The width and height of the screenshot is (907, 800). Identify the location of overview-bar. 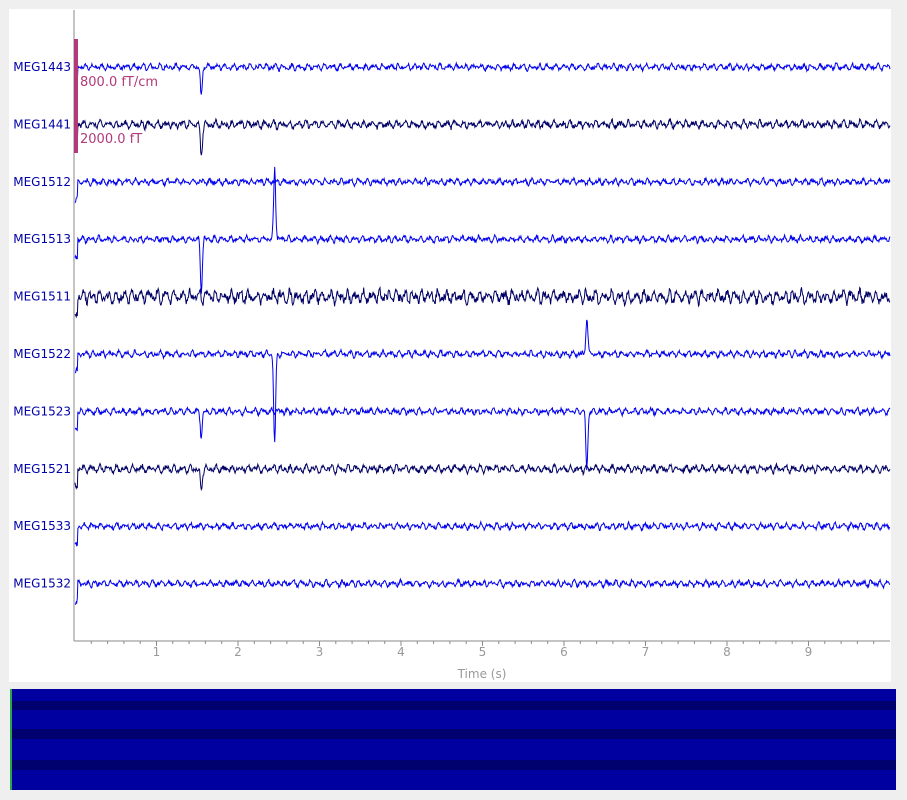
(453, 739).